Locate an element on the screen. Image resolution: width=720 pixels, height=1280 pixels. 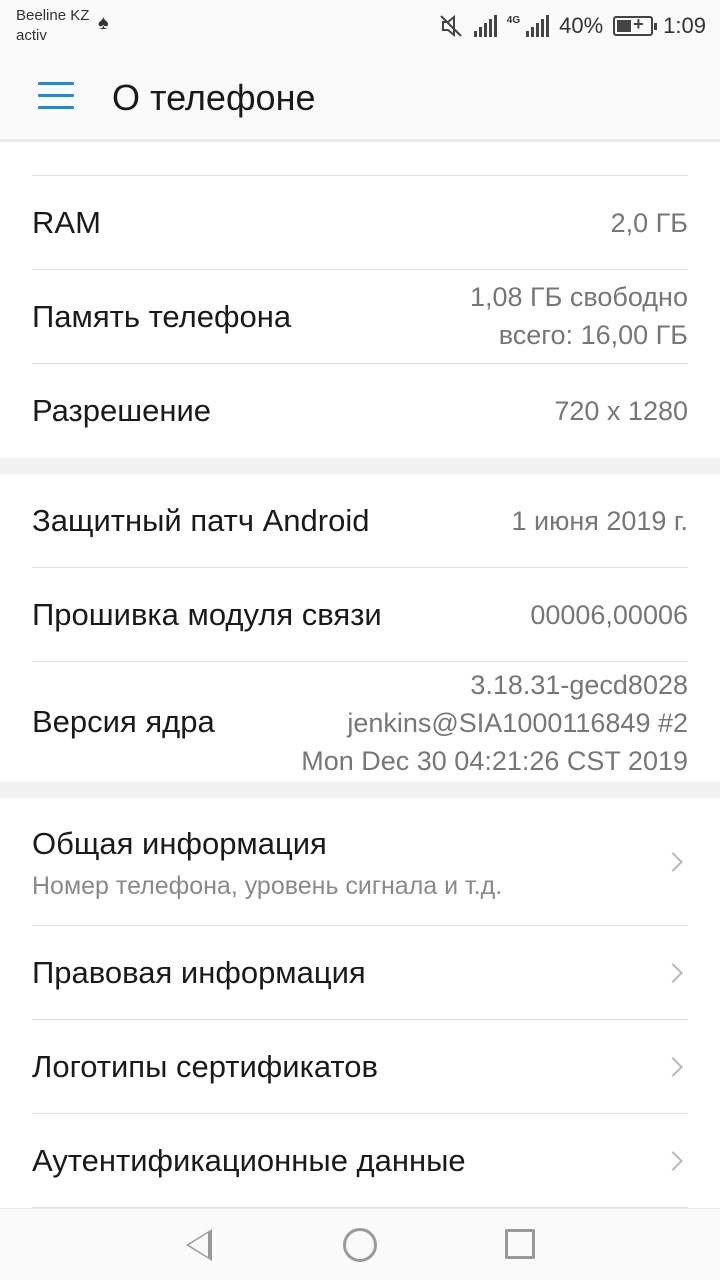
list-item-resolution: Разрешение 720 x 1280 is located at coordinates (360, 411).